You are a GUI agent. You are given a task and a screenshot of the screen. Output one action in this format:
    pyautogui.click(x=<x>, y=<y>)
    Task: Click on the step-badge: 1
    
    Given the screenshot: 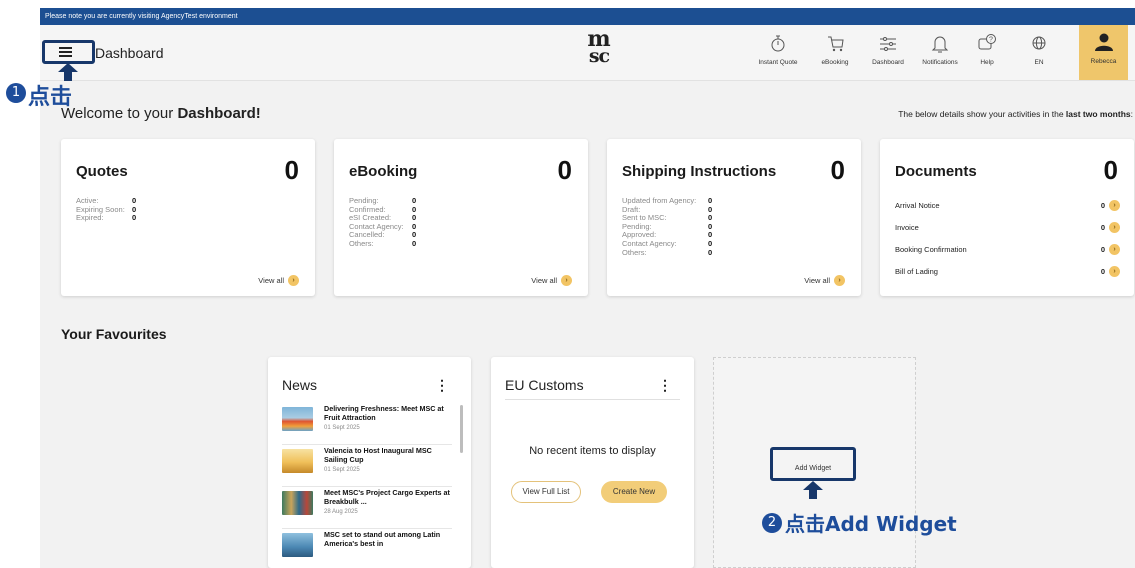 What is the action you would take?
    pyautogui.click(x=16, y=93)
    